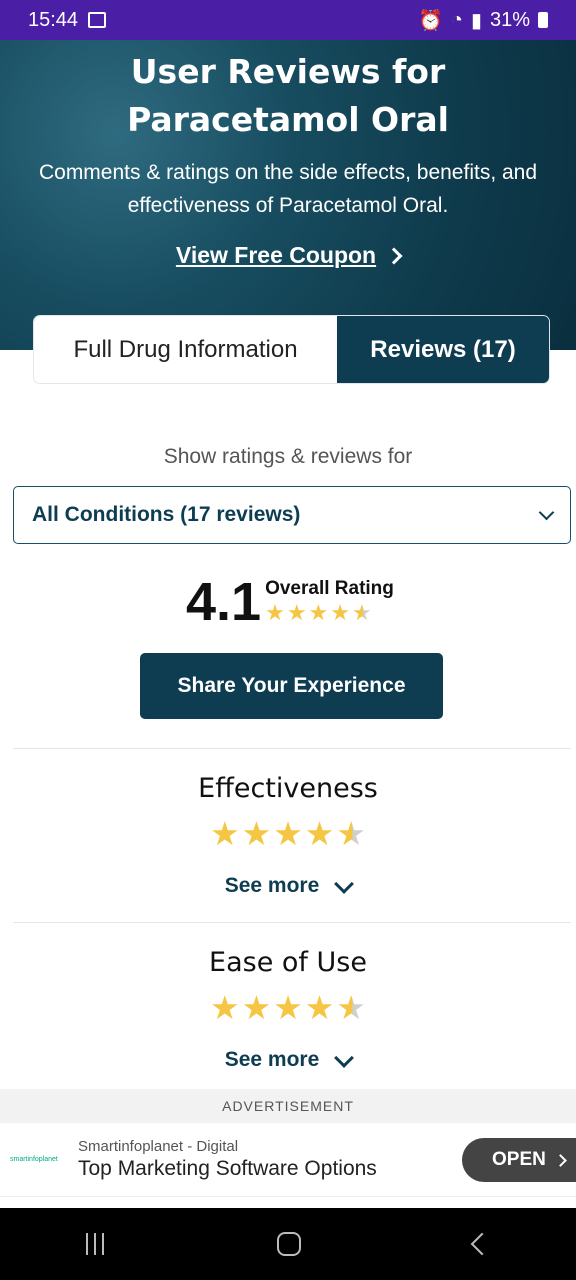  What do you see at coordinates (224, 602) in the screenshot?
I see `overall-rating-score: 4.1` at bounding box center [224, 602].